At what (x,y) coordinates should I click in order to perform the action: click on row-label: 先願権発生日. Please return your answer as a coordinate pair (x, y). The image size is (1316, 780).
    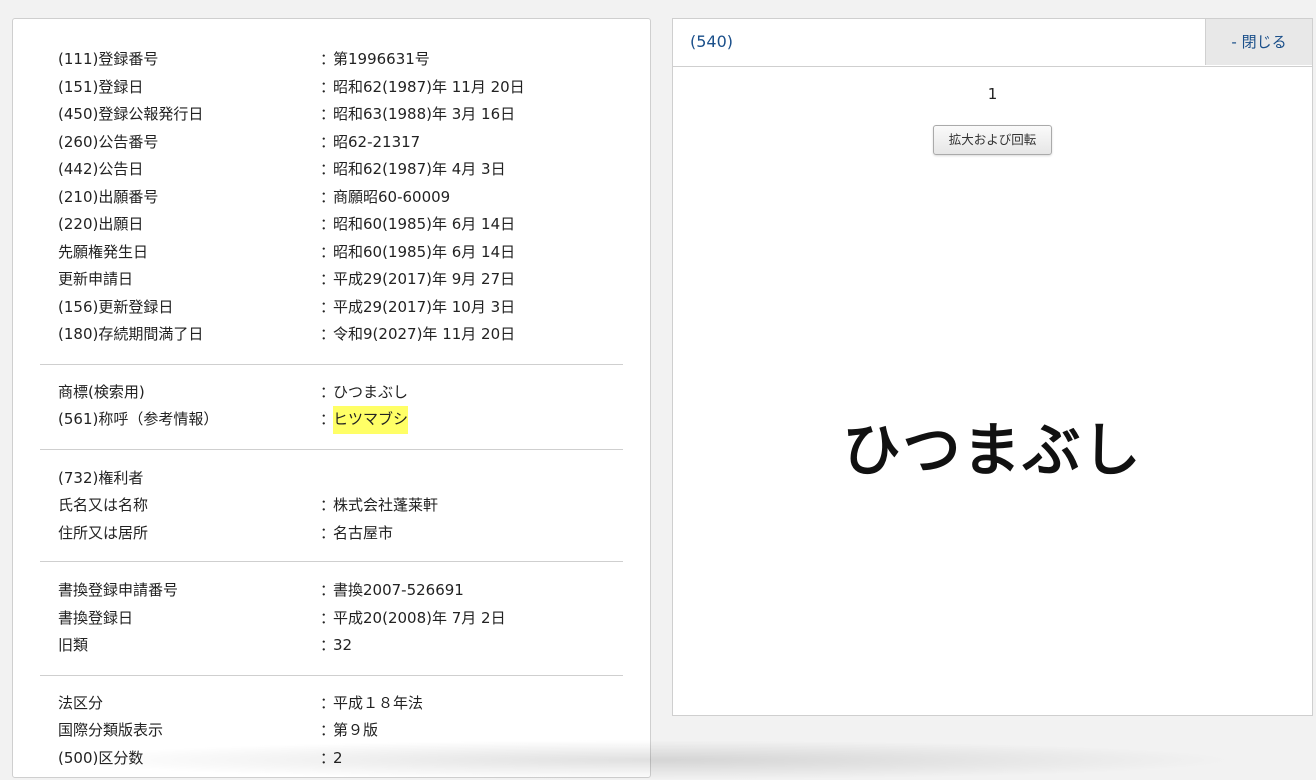
    Looking at the image, I should click on (103, 251).